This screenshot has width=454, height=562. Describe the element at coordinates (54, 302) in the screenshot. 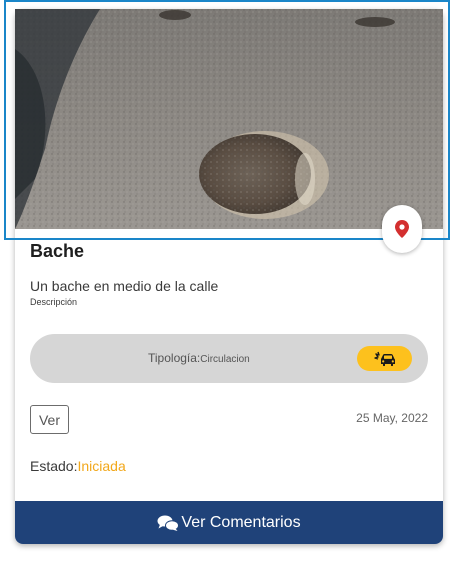

I see `description-label: Descripción` at that location.